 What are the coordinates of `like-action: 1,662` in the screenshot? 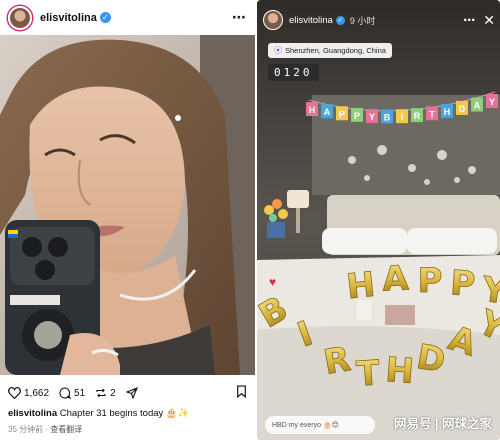 It's located at (28, 393).